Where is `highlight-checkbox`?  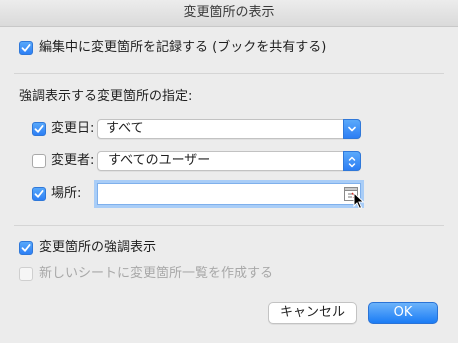
highlight-checkbox is located at coordinates (26, 248).